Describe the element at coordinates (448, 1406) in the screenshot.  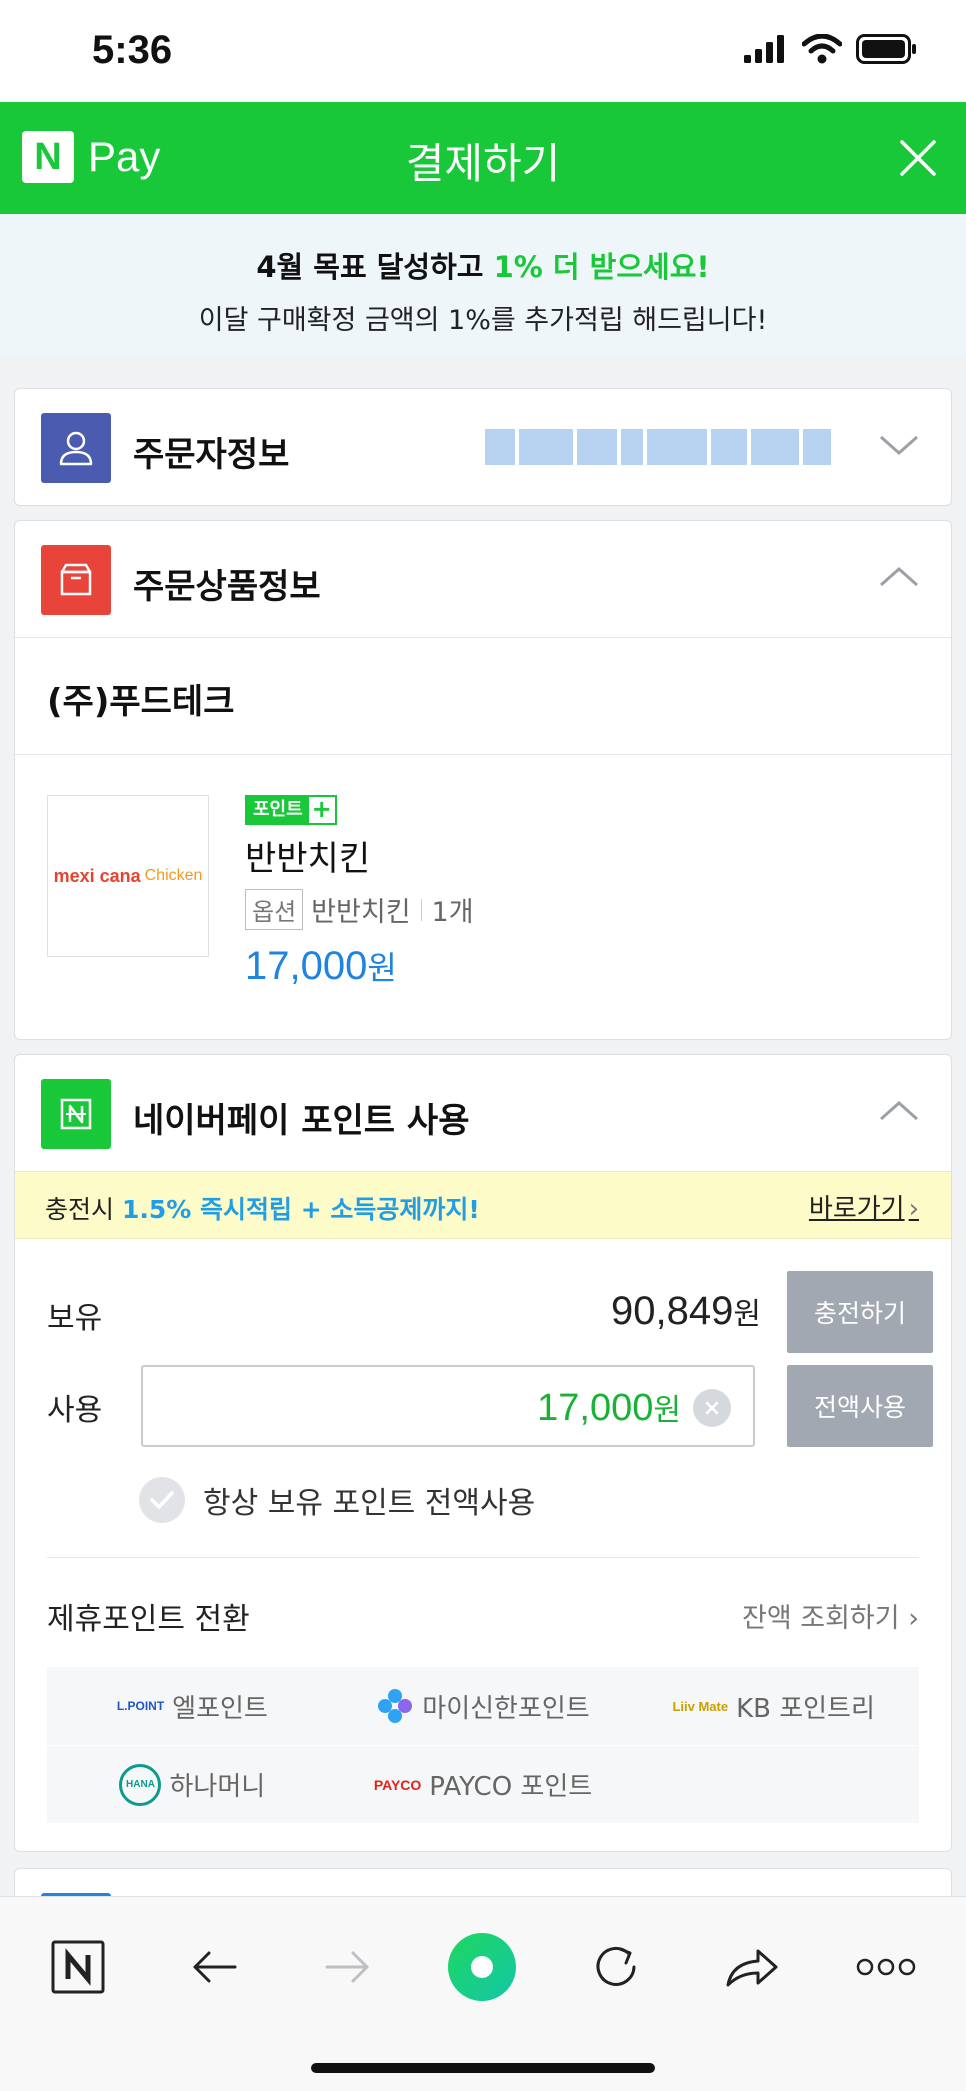
I see `use-amount-input: 17,000원` at that location.